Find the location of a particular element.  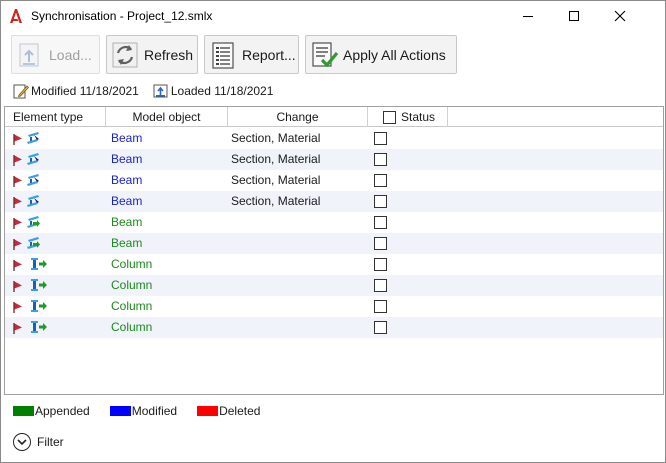

close-icon is located at coordinates (620, 16).